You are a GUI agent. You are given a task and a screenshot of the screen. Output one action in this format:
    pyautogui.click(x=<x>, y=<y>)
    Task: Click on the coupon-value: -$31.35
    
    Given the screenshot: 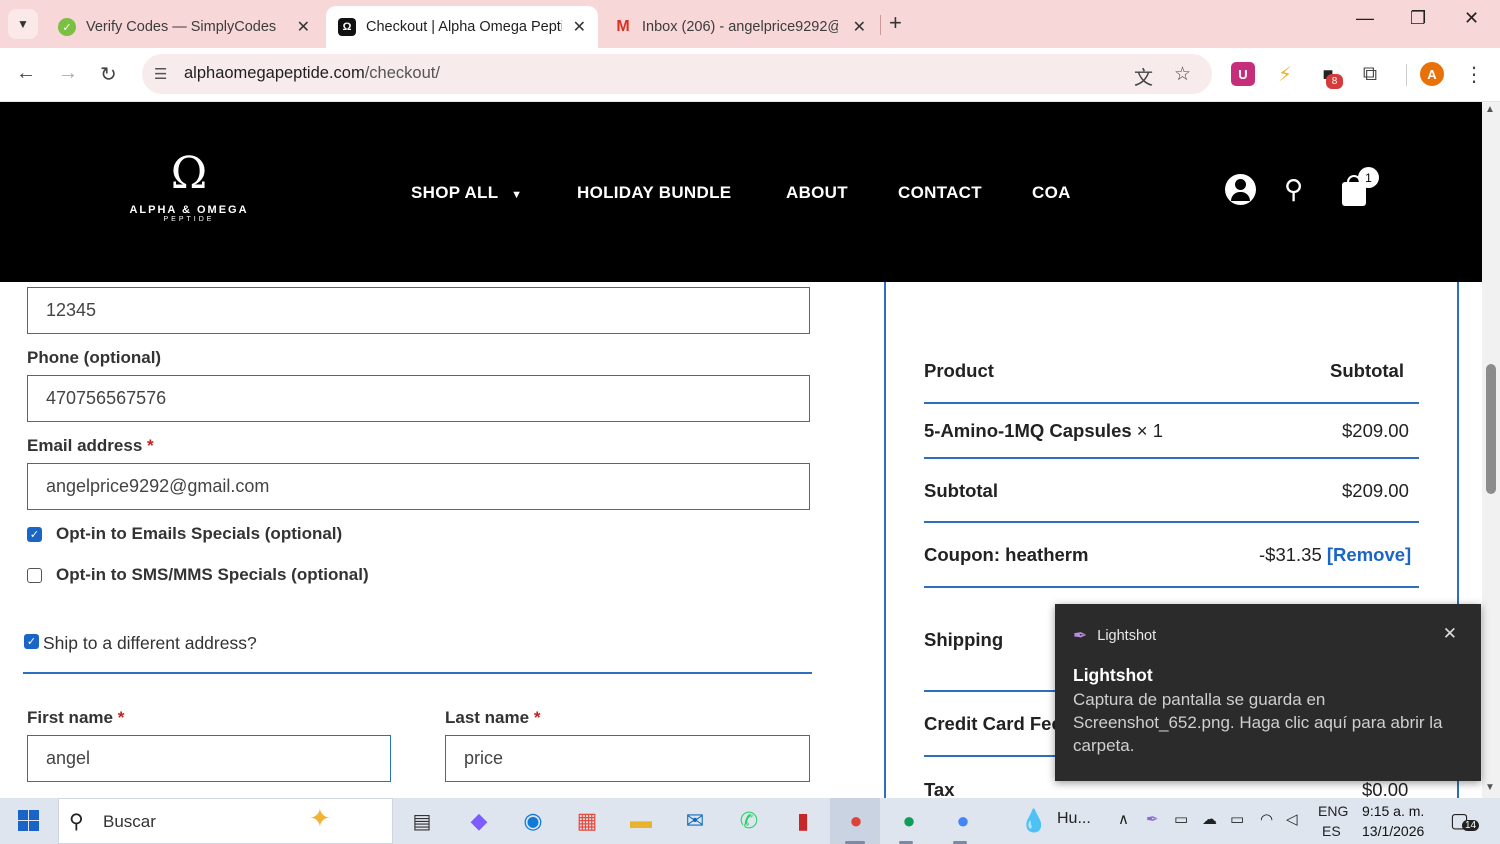 What is the action you would take?
    pyautogui.click(x=1290, y=554)
    